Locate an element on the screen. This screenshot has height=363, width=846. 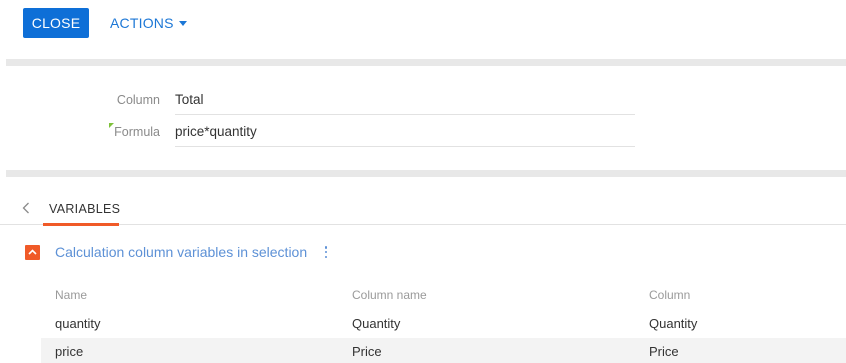
close-button: CLOSE is located at coordinates (56, 23).